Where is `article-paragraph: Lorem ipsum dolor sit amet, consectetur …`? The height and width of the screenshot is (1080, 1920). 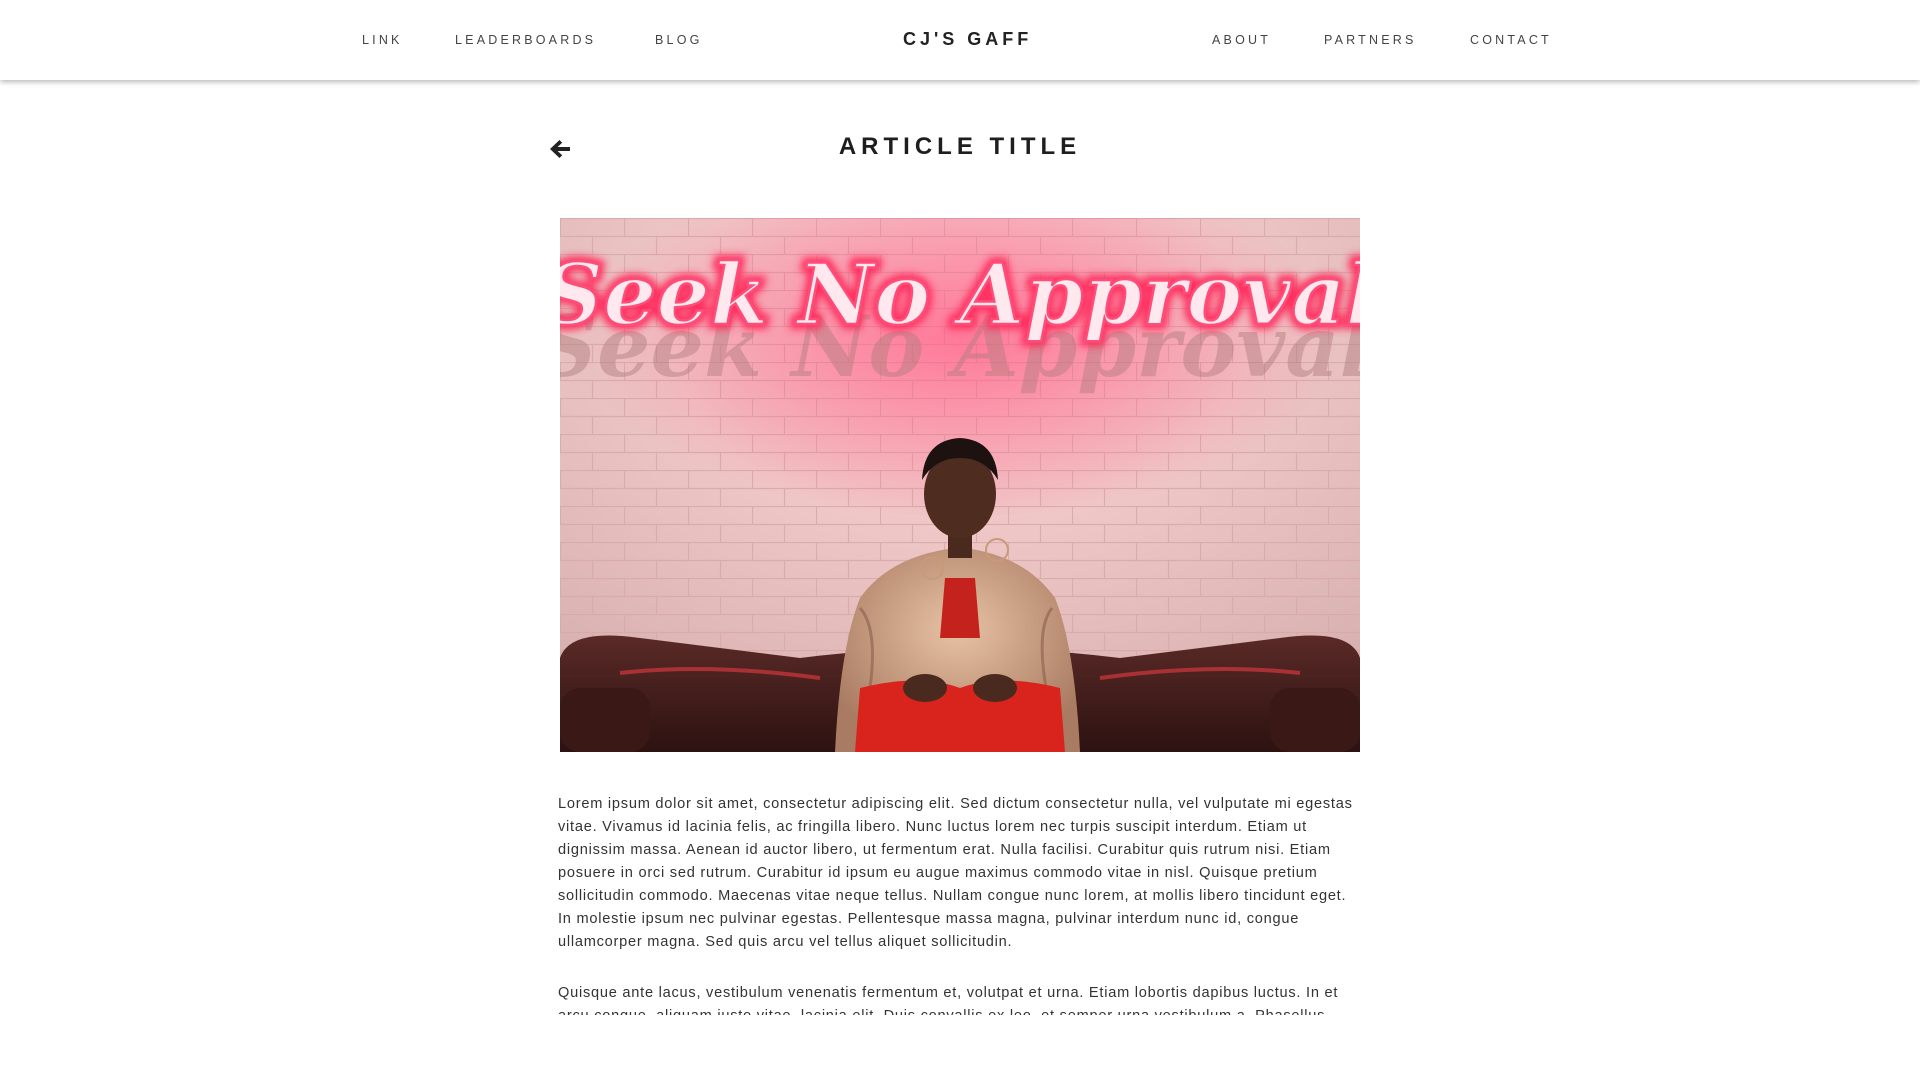
article-paragraph: Lorem ipsum dolor sit amet, consectetur … is located at coordinates (955, 873).